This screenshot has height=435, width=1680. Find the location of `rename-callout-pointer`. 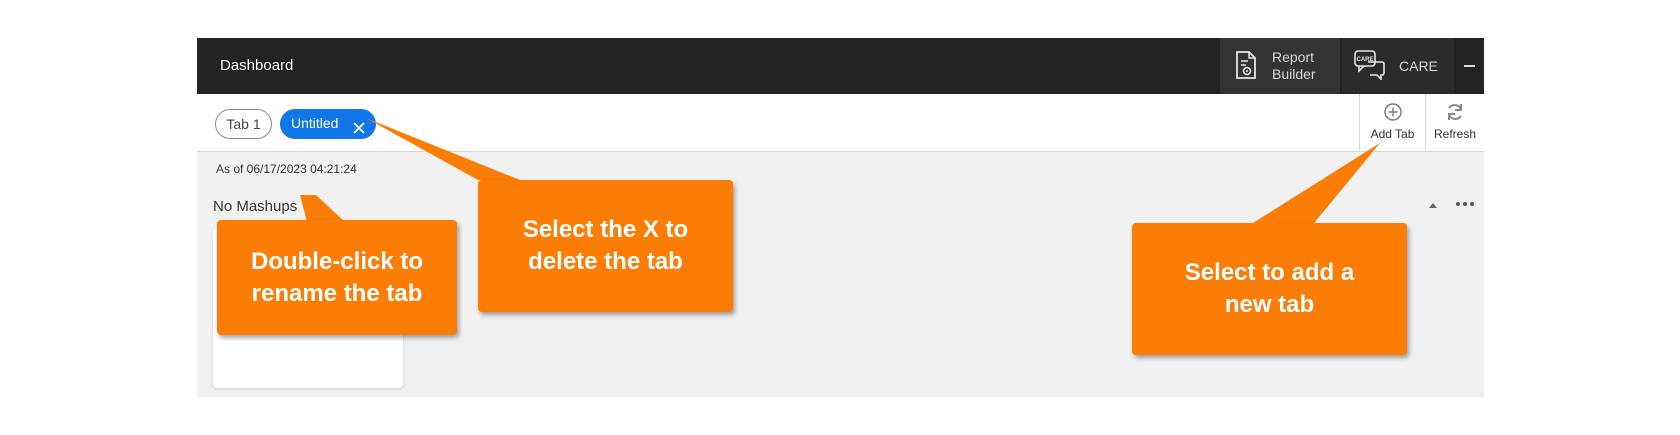

rename-callout-pointer is located at coordinates (322, 208).